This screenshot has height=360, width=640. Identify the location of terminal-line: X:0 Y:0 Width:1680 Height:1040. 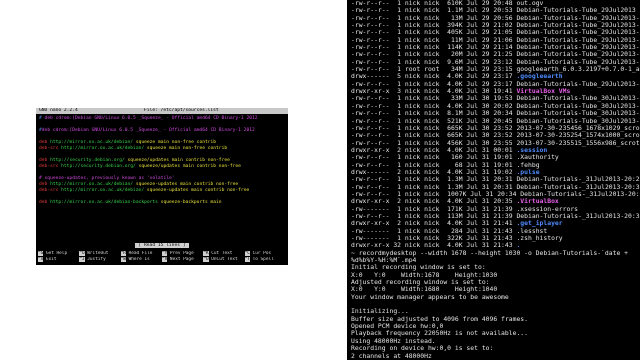
(495, 289).